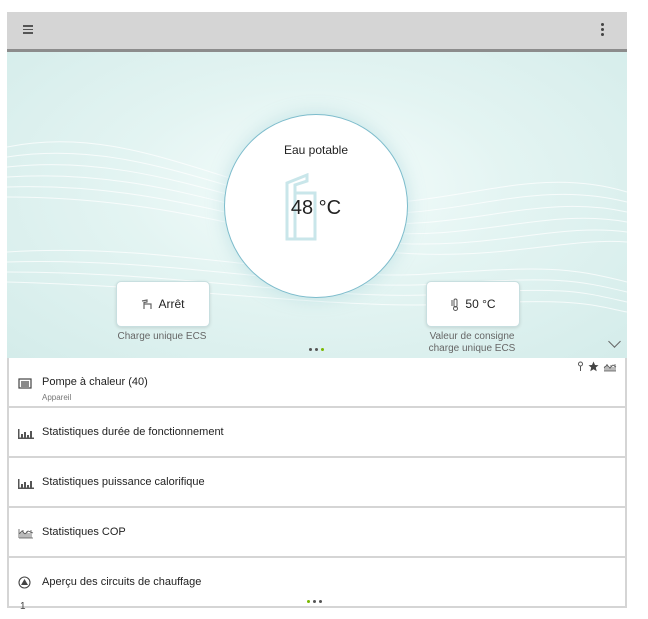 This screenshot has width=648, height=619. Describe the element at coordinates (455, 304) in the screenshot. I see `thermometer-icon` at that location.